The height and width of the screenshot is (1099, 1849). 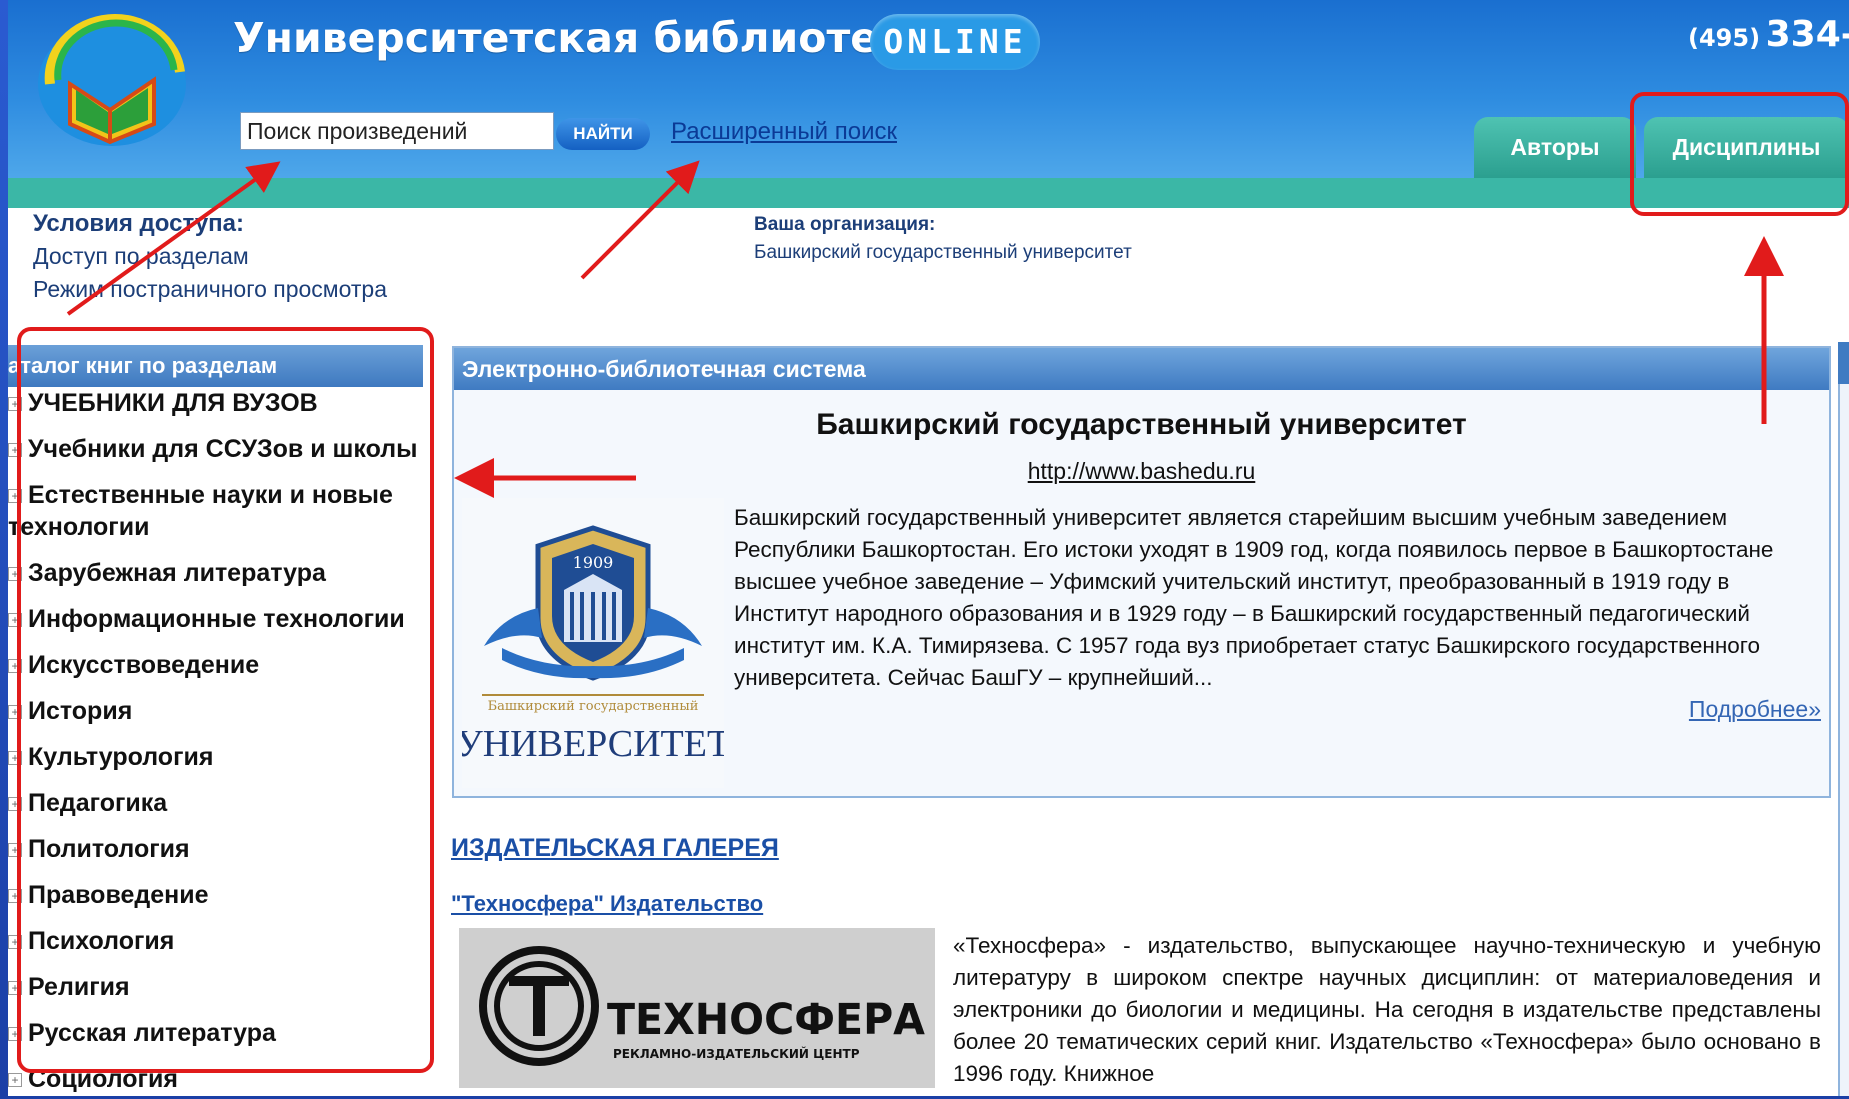 What do you see at coordinates (1843, 363) in the screenshot?
I see `right-column-header-edge` at bounding box center [1843, 363].